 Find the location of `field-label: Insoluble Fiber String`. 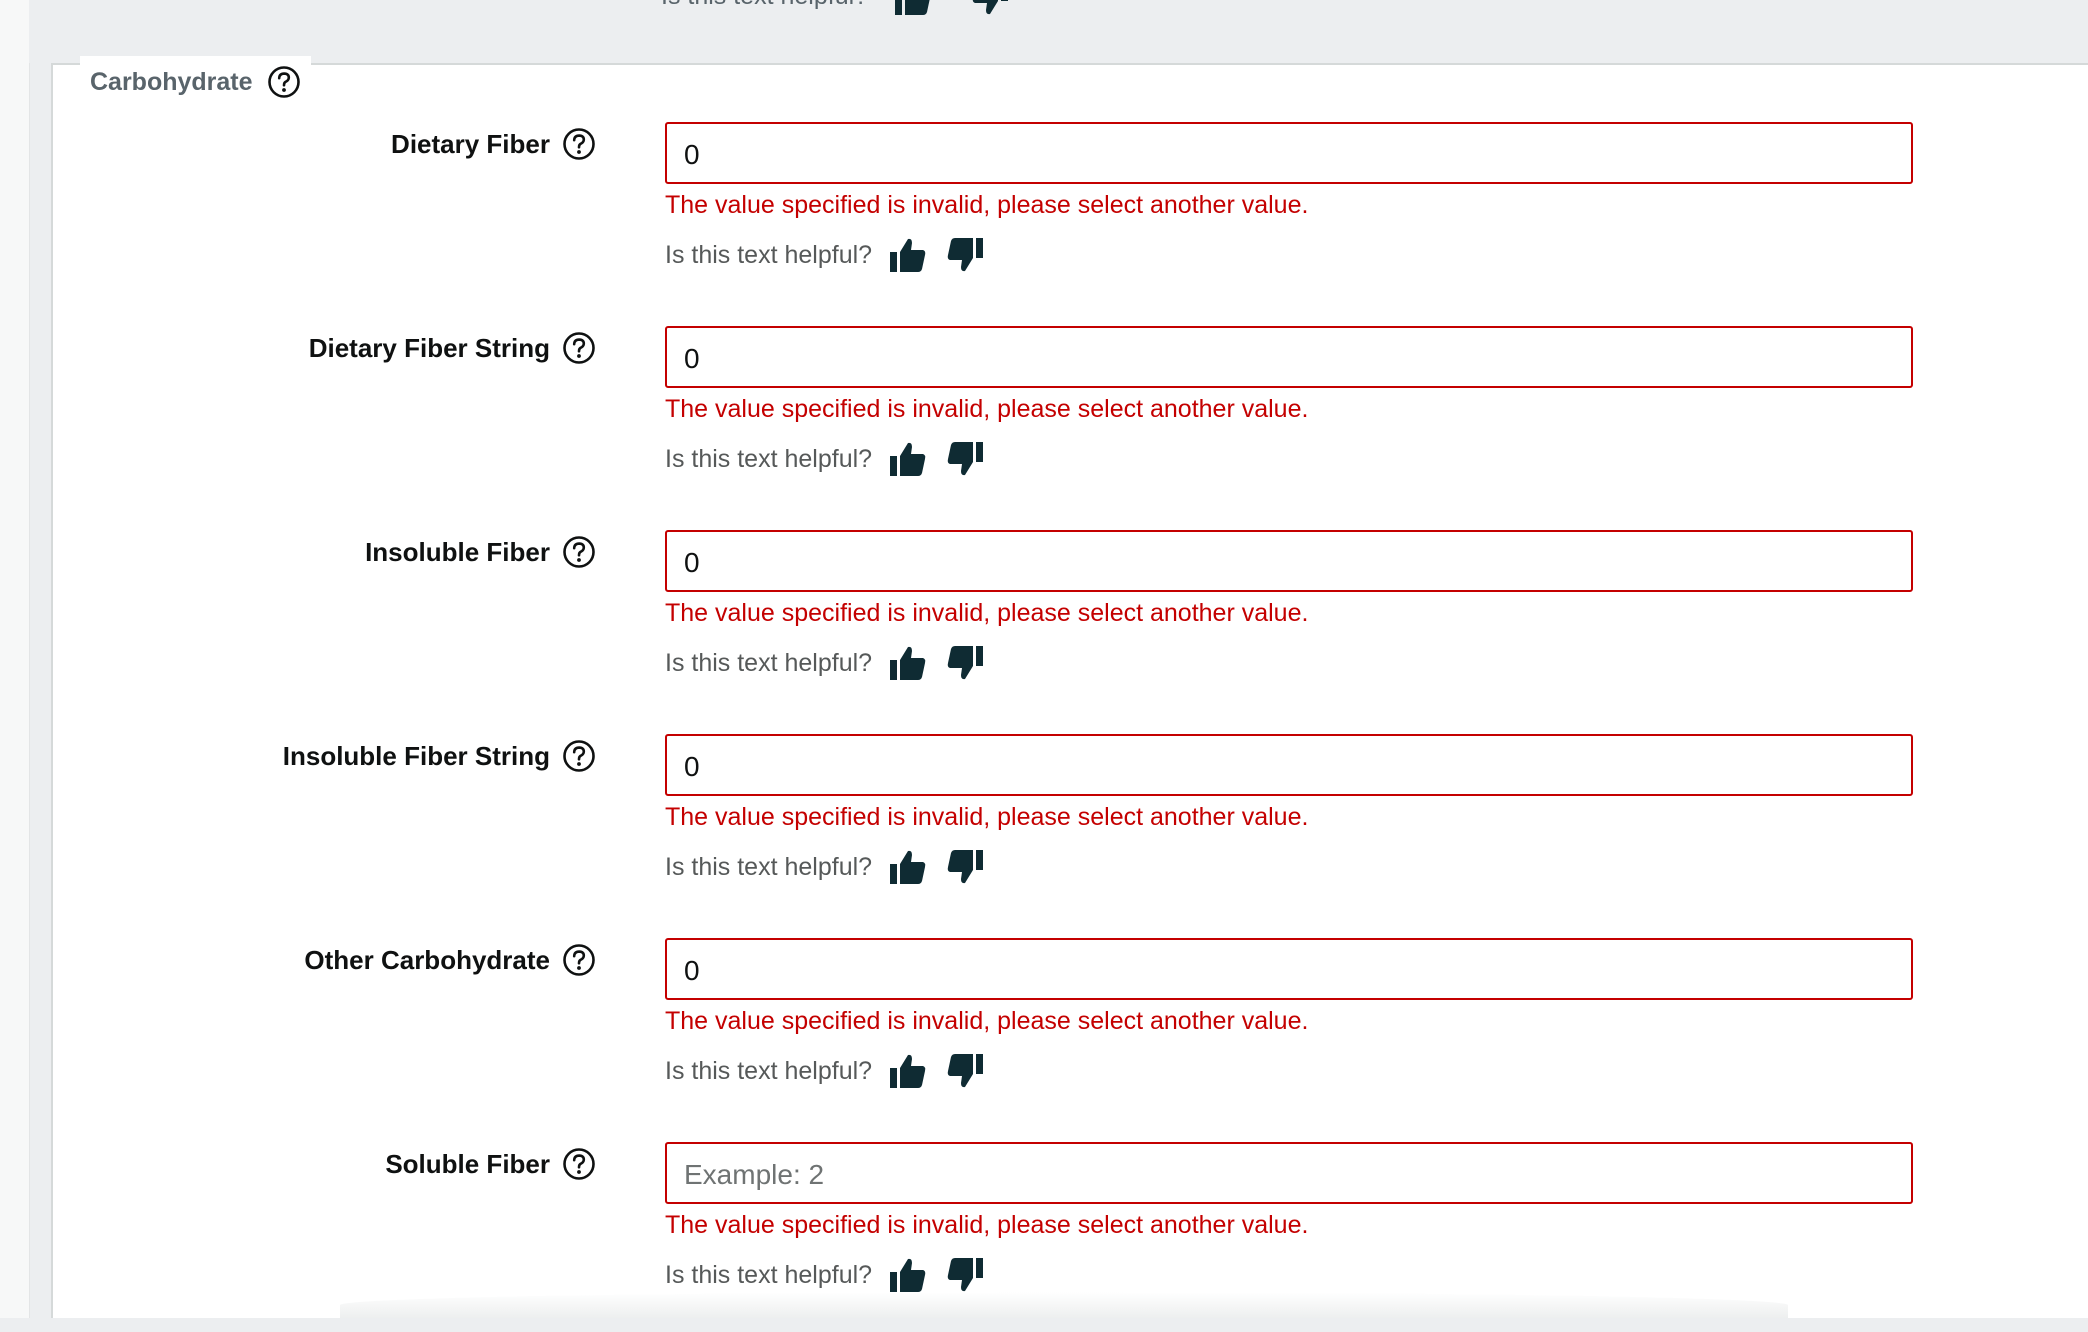

field-label: Insoluble Fiber String is located at coordinates (439, 756).